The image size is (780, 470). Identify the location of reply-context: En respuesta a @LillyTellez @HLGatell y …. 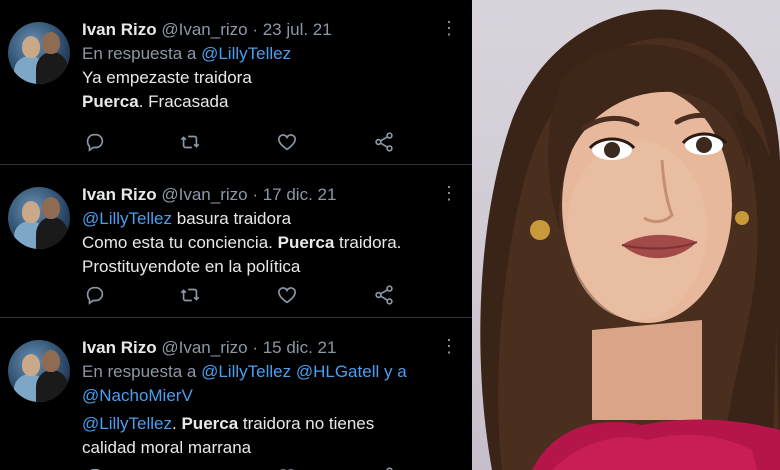
(269, 384).